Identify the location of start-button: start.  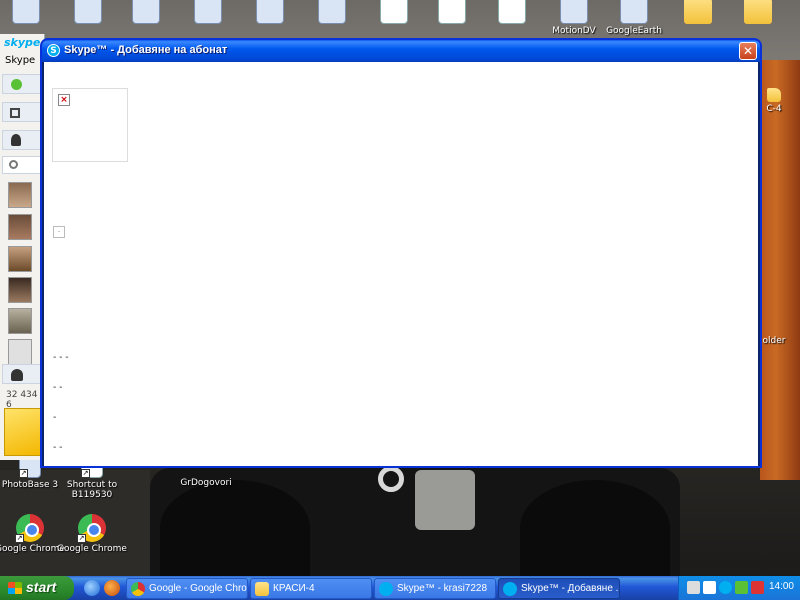
(37, 588).